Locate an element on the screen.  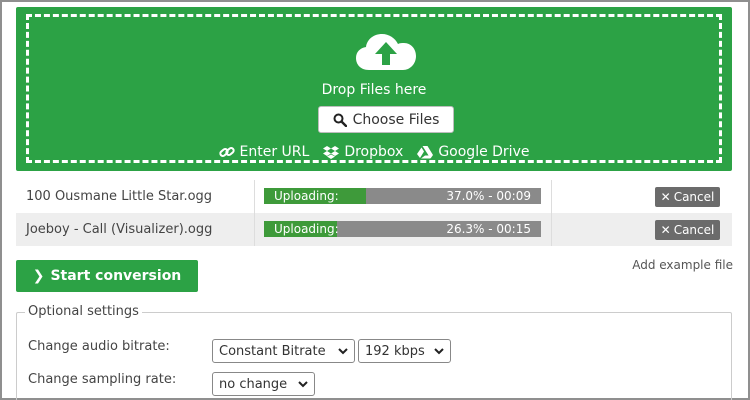
bitrate-mode-select: Constant Bitrate is located at coordinates (283, 351).